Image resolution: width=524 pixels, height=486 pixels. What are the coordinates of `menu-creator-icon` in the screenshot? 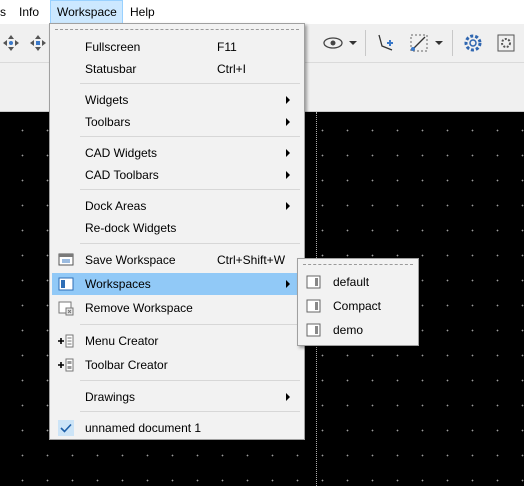 It's located at (66, 341).